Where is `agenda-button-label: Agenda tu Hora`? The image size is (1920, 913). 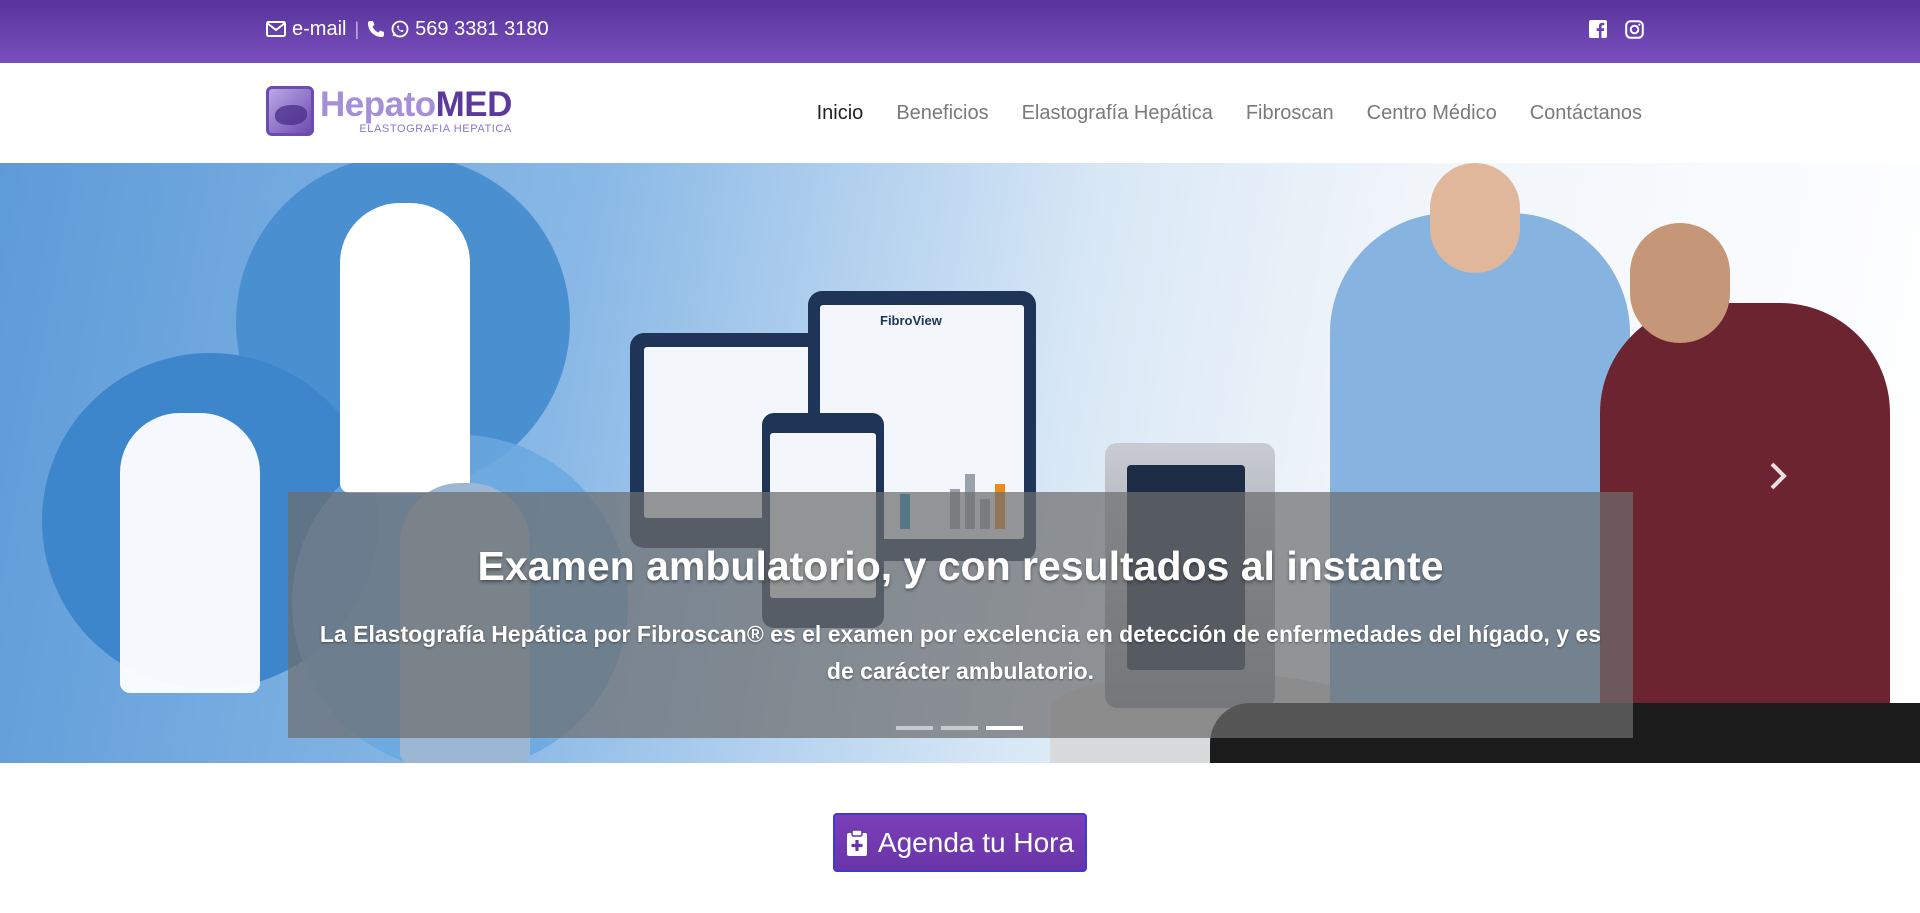 agenda-button-label: Agenda tu Hora is located at coordinates (976, 842).